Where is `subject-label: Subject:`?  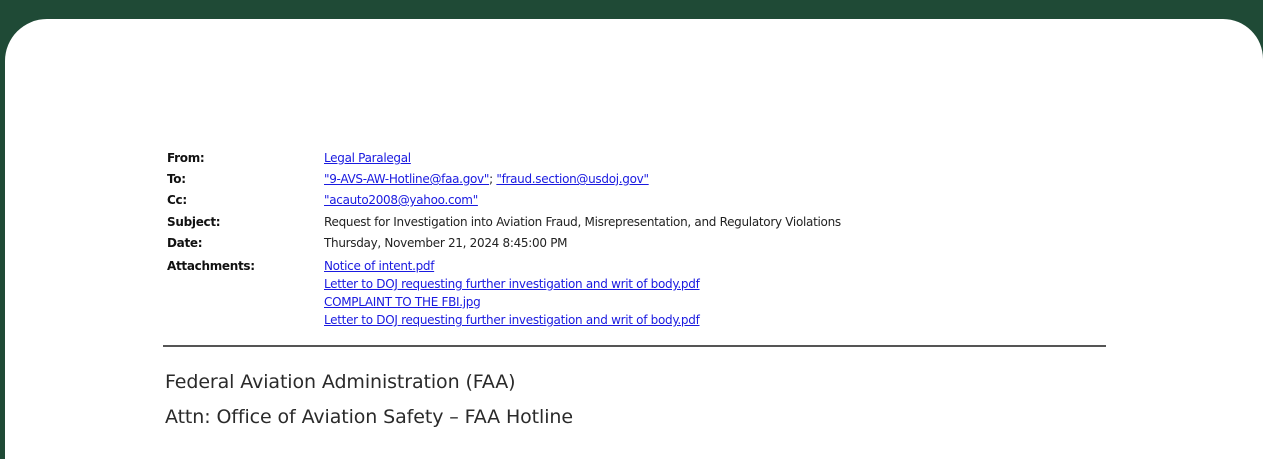
subject-label: Subject: is located at coordinates (194, 222).